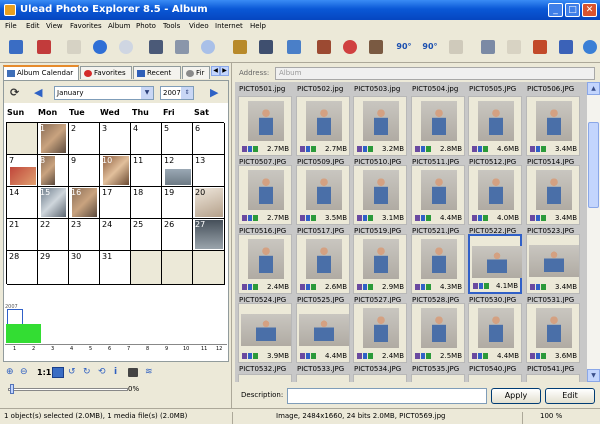  Describe the element at coordinates (294, 47) in the screenshot. I see `layout-button` at that location.